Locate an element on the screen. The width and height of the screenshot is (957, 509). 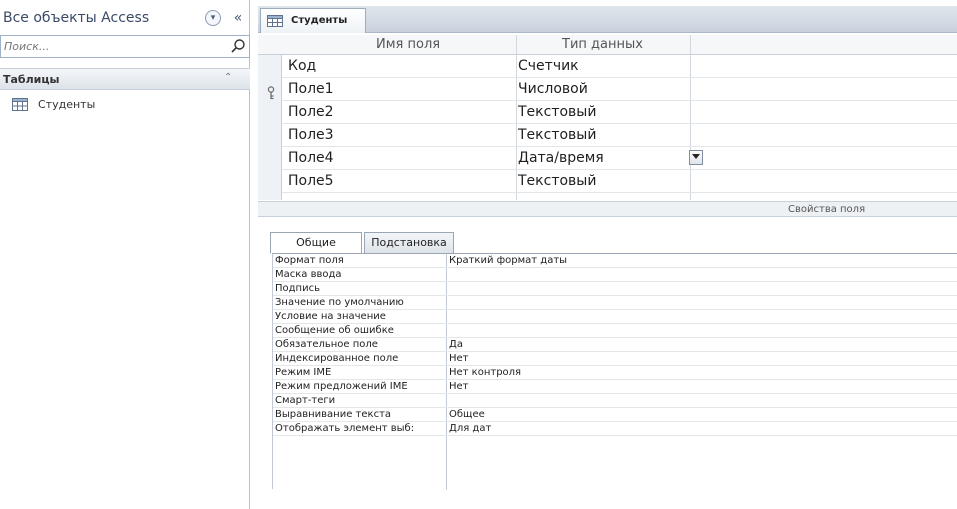
field-properties-bar: Свойства поля is located at coordinates (607, 209).